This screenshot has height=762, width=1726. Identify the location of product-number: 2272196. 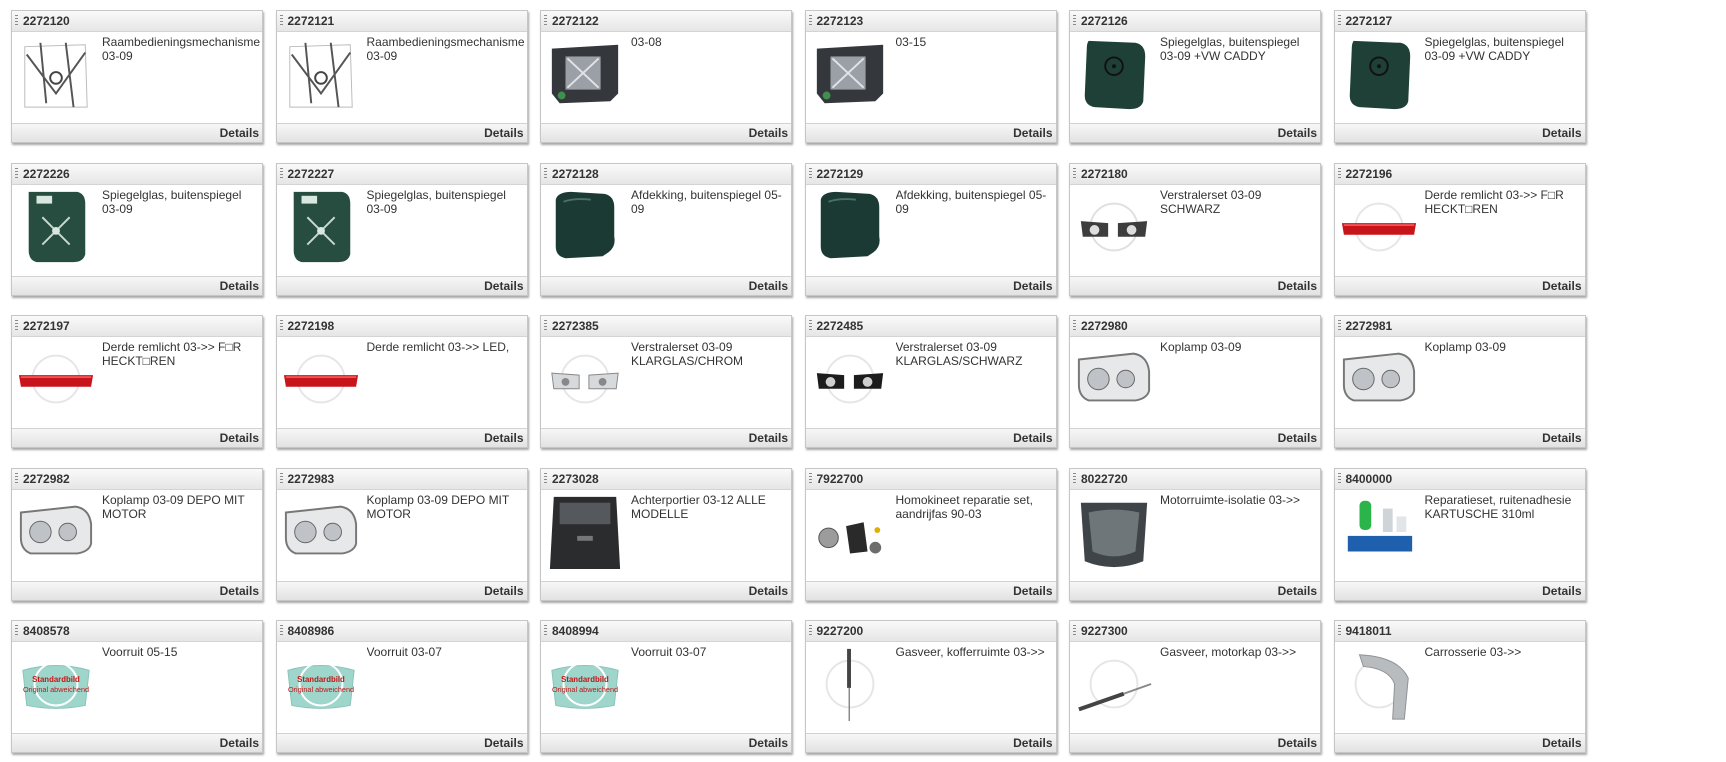
(1369, 174).